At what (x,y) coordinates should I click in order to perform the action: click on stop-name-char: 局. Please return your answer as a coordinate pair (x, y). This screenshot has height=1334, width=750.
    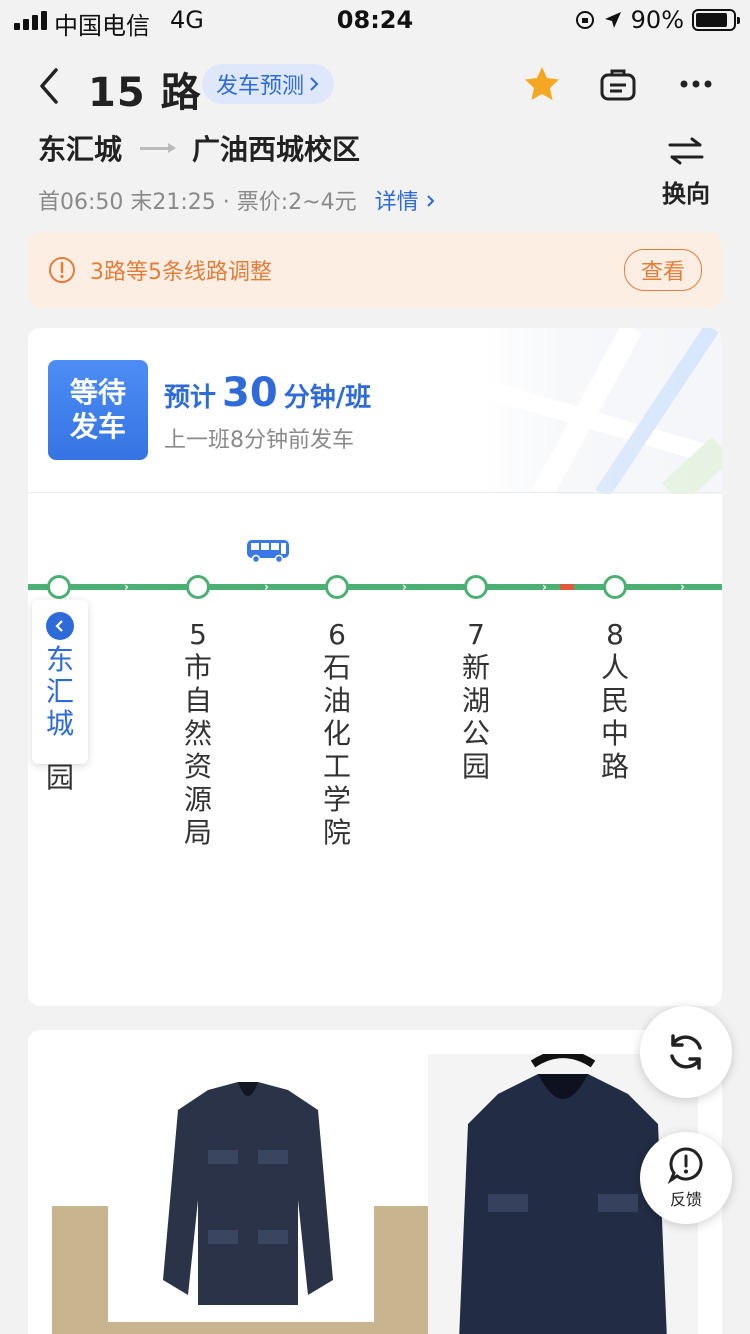
    Looking at the image, I should click on (197, 832).